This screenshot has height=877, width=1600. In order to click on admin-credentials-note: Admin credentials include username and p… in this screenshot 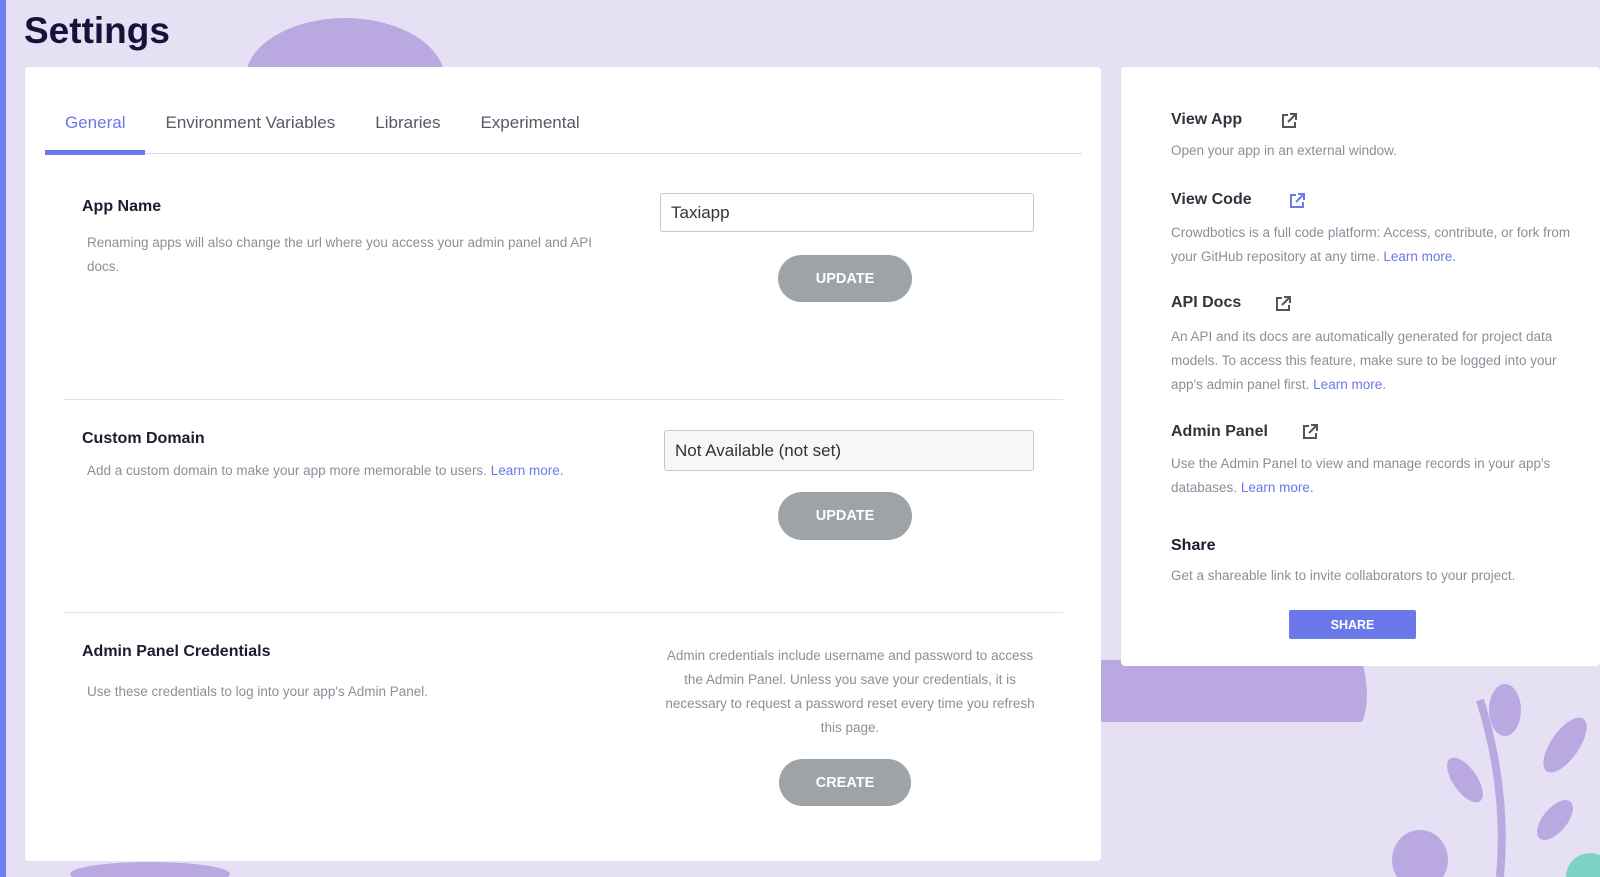, I will do `click(850, 691)`.